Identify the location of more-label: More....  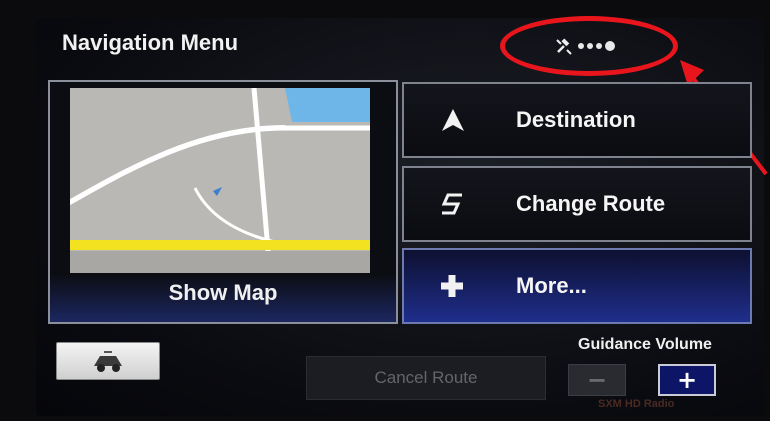
(551, 285).